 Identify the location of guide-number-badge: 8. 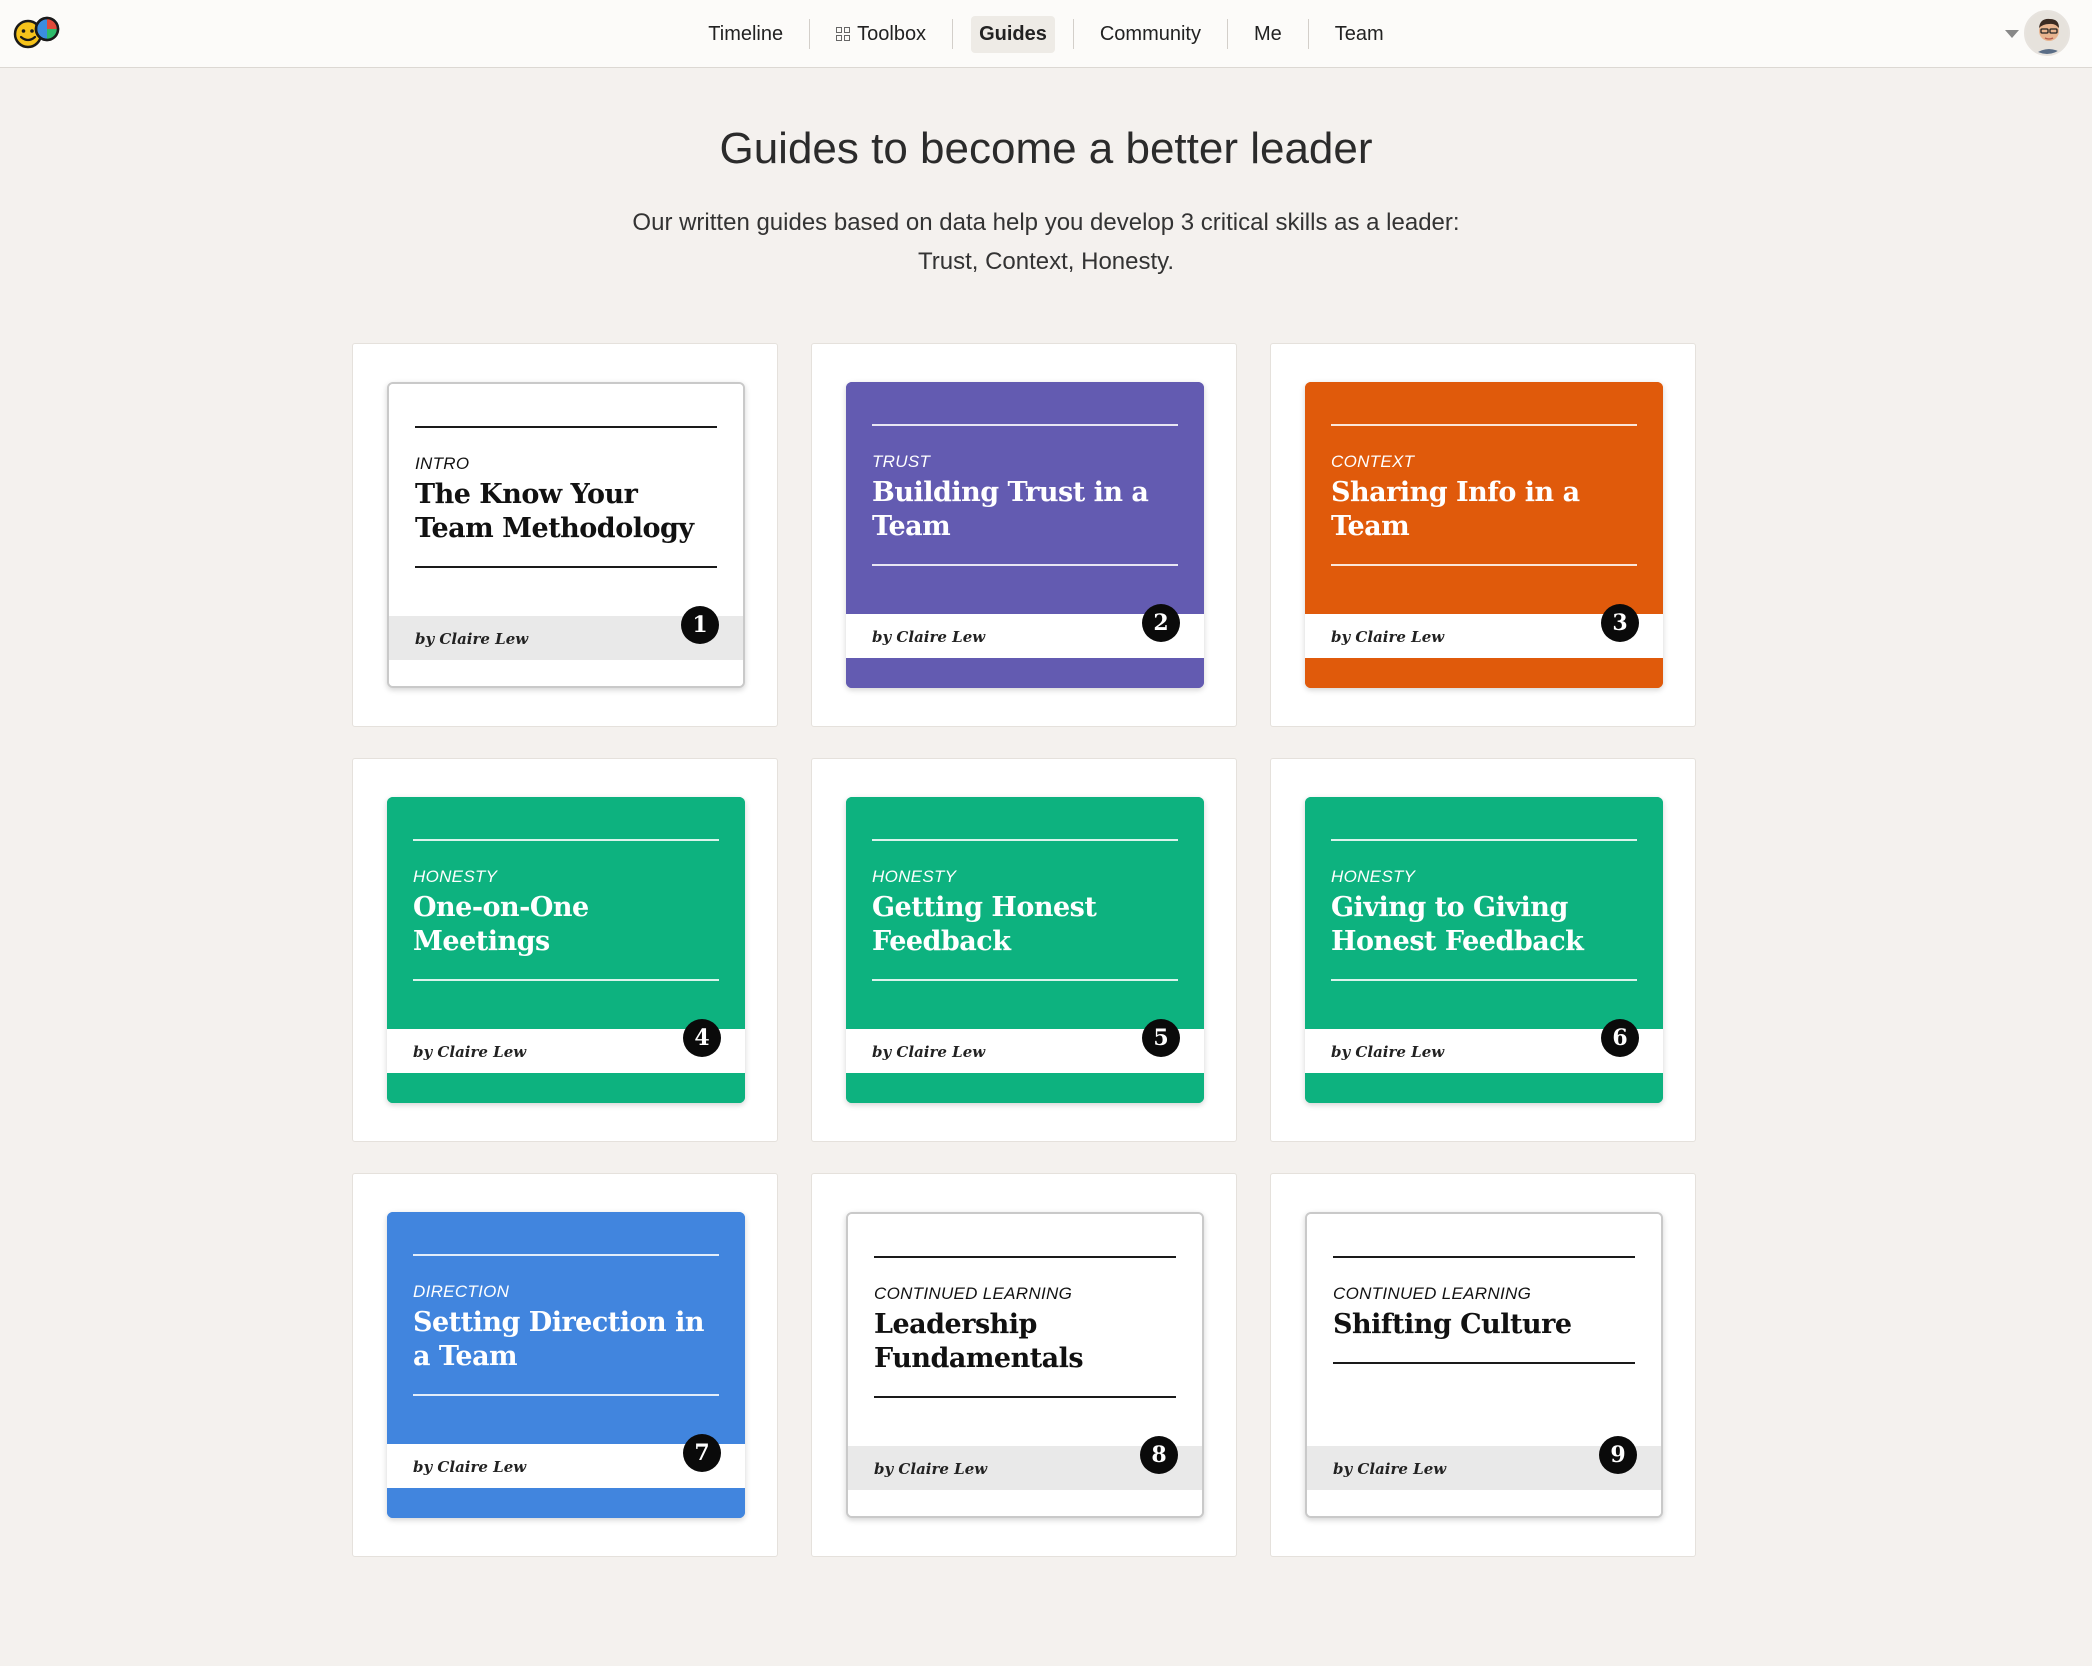
(1159, 1455).